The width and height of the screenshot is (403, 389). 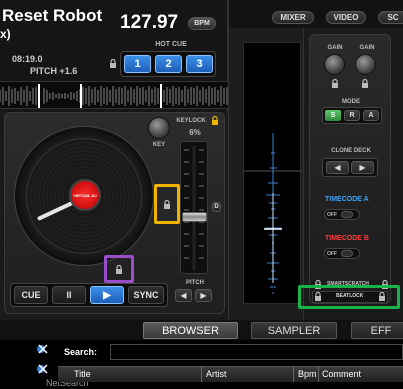 What do you see at coordinates (335, 83) in the screenshot?
I see `gain-left-lock-icon` at bounding box center [335, 83].